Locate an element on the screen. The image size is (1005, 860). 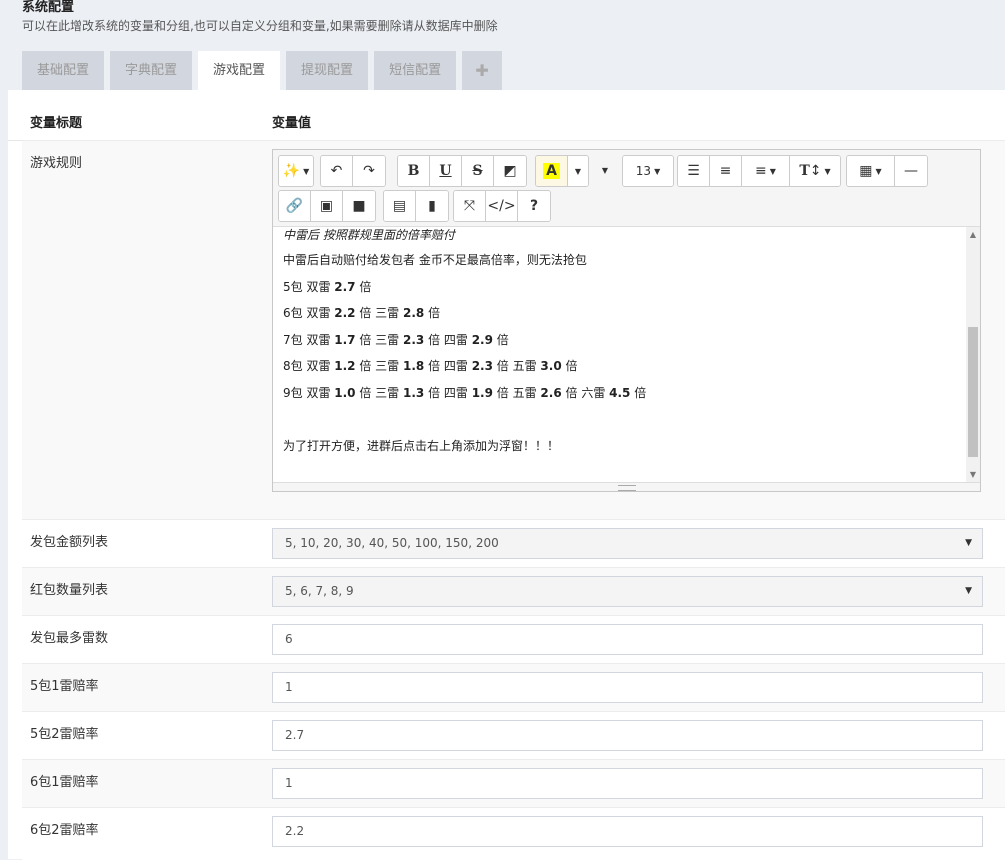
undo-icon: ↶ is located at coordinates (337, 171).